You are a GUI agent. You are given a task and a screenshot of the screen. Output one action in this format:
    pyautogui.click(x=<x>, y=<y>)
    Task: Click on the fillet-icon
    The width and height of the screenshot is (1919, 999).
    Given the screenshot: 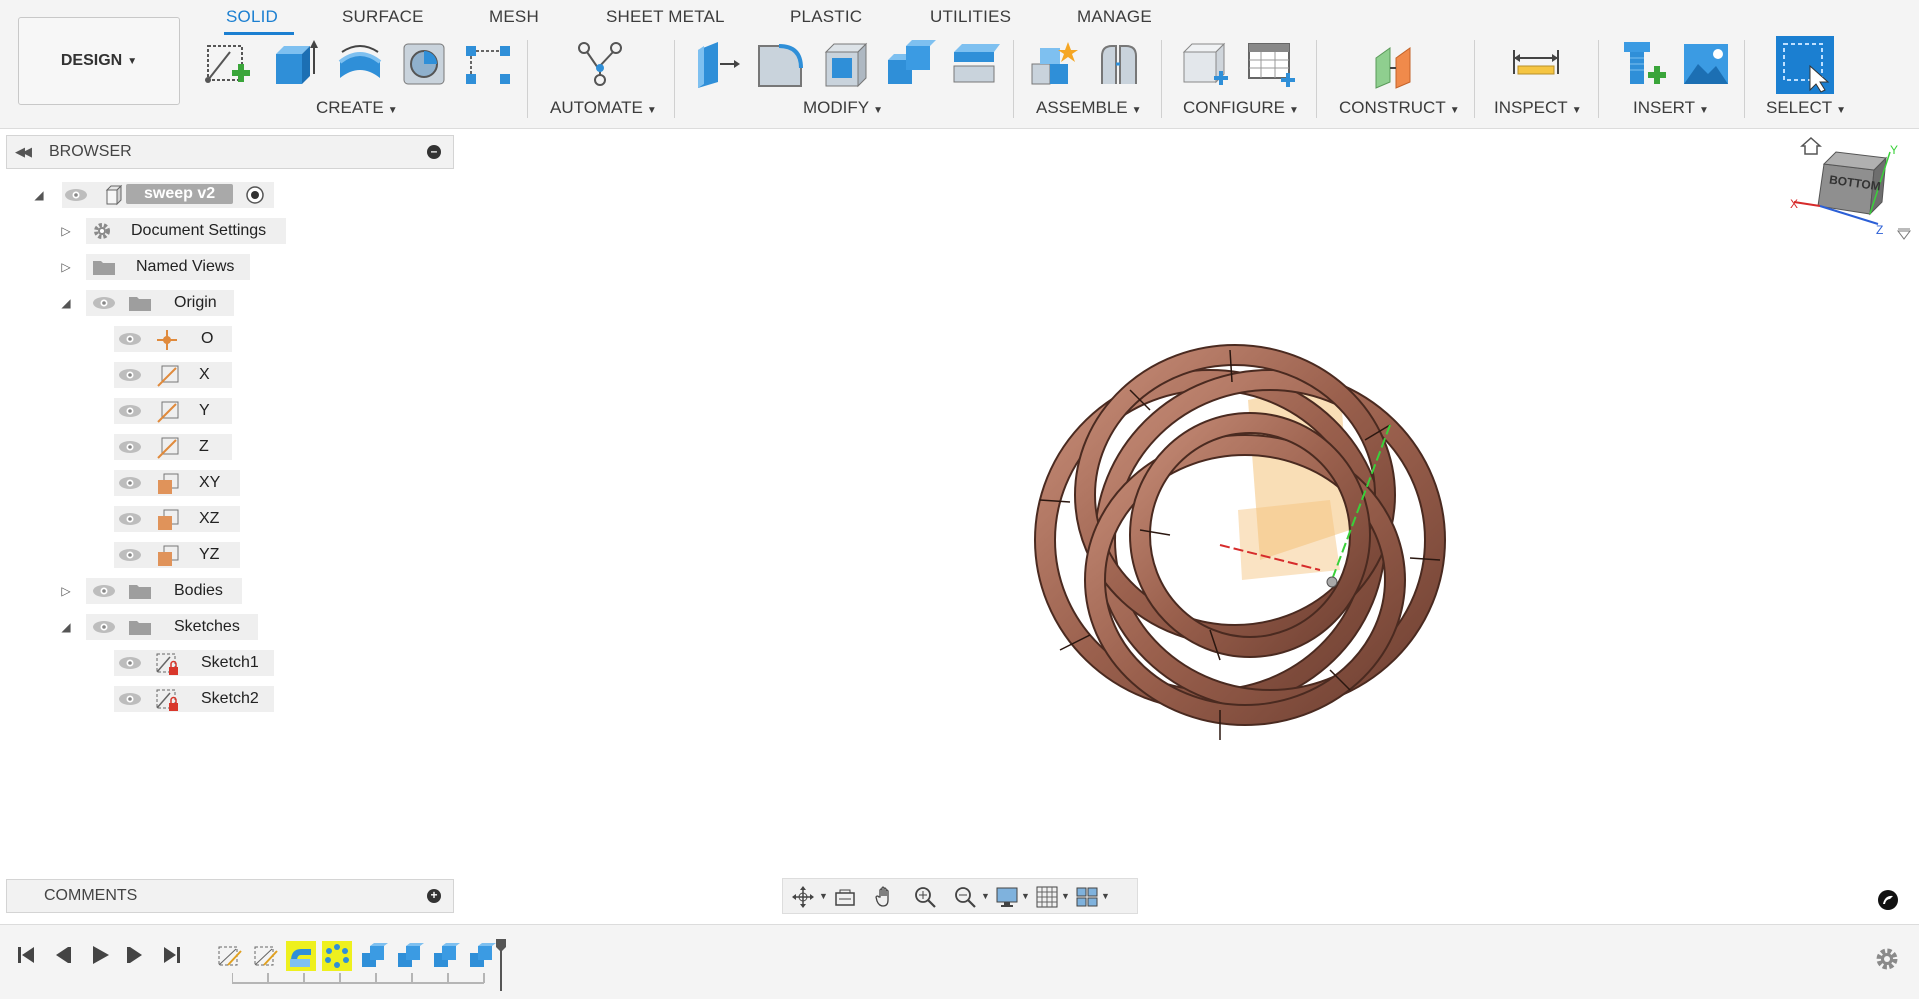 What is the action you would take?
    pyautogui.click(x=781, y=64)
    